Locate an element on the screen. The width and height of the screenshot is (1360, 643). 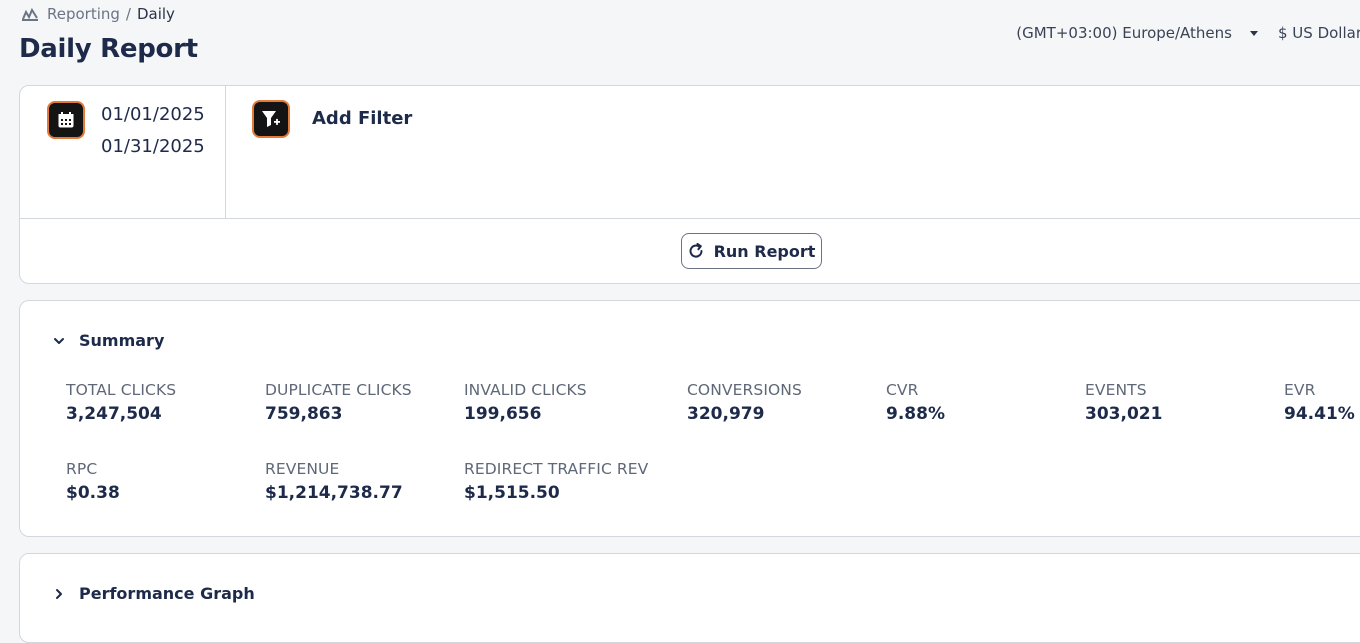
stat-label: CVR is located at coordinates (902, 390).